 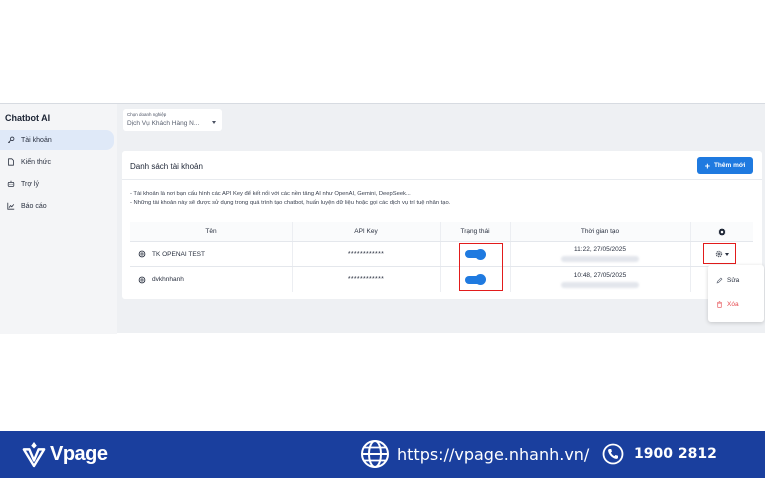 What do you see at coordinates (719, 280) in the screenshot?
I see `pencil-icon` at bounding box center [719, 280].